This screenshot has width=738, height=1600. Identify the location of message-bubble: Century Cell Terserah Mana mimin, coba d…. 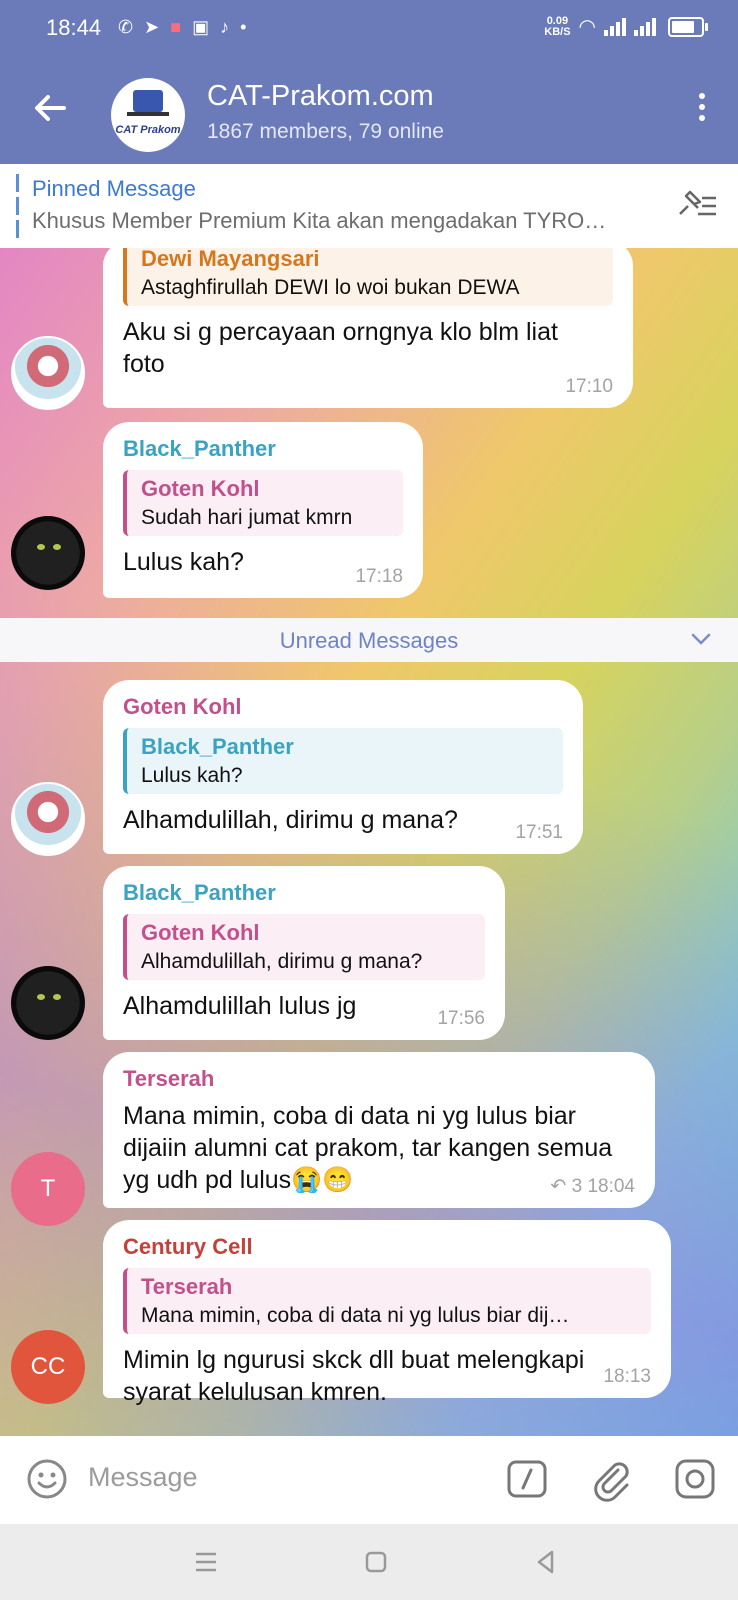
(387, 1313).